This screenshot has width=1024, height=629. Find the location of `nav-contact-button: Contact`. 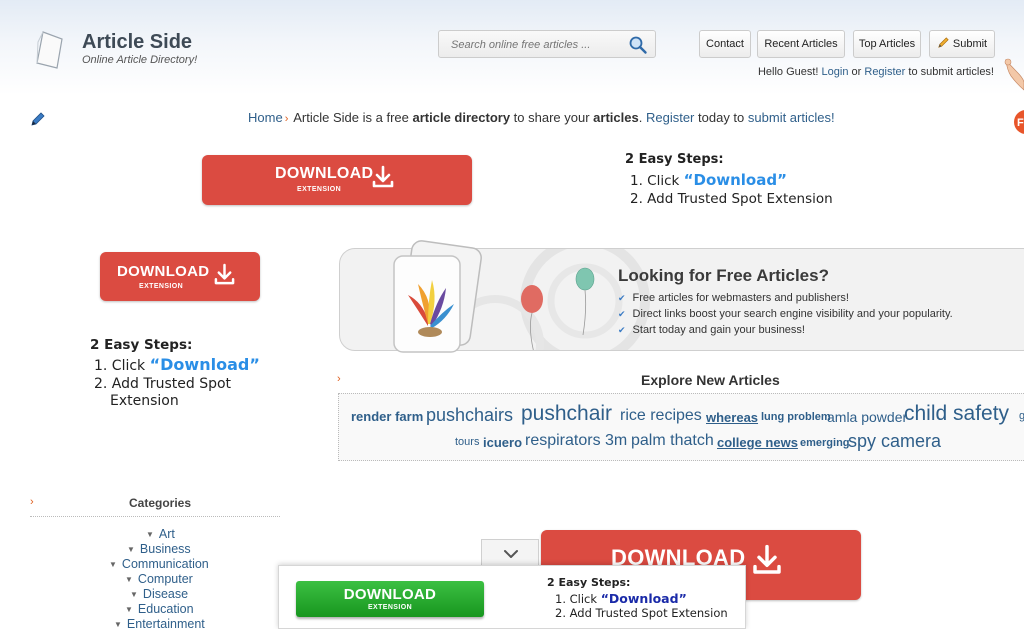

nav-contact-button: Contact is located at coordinates (725, 44).